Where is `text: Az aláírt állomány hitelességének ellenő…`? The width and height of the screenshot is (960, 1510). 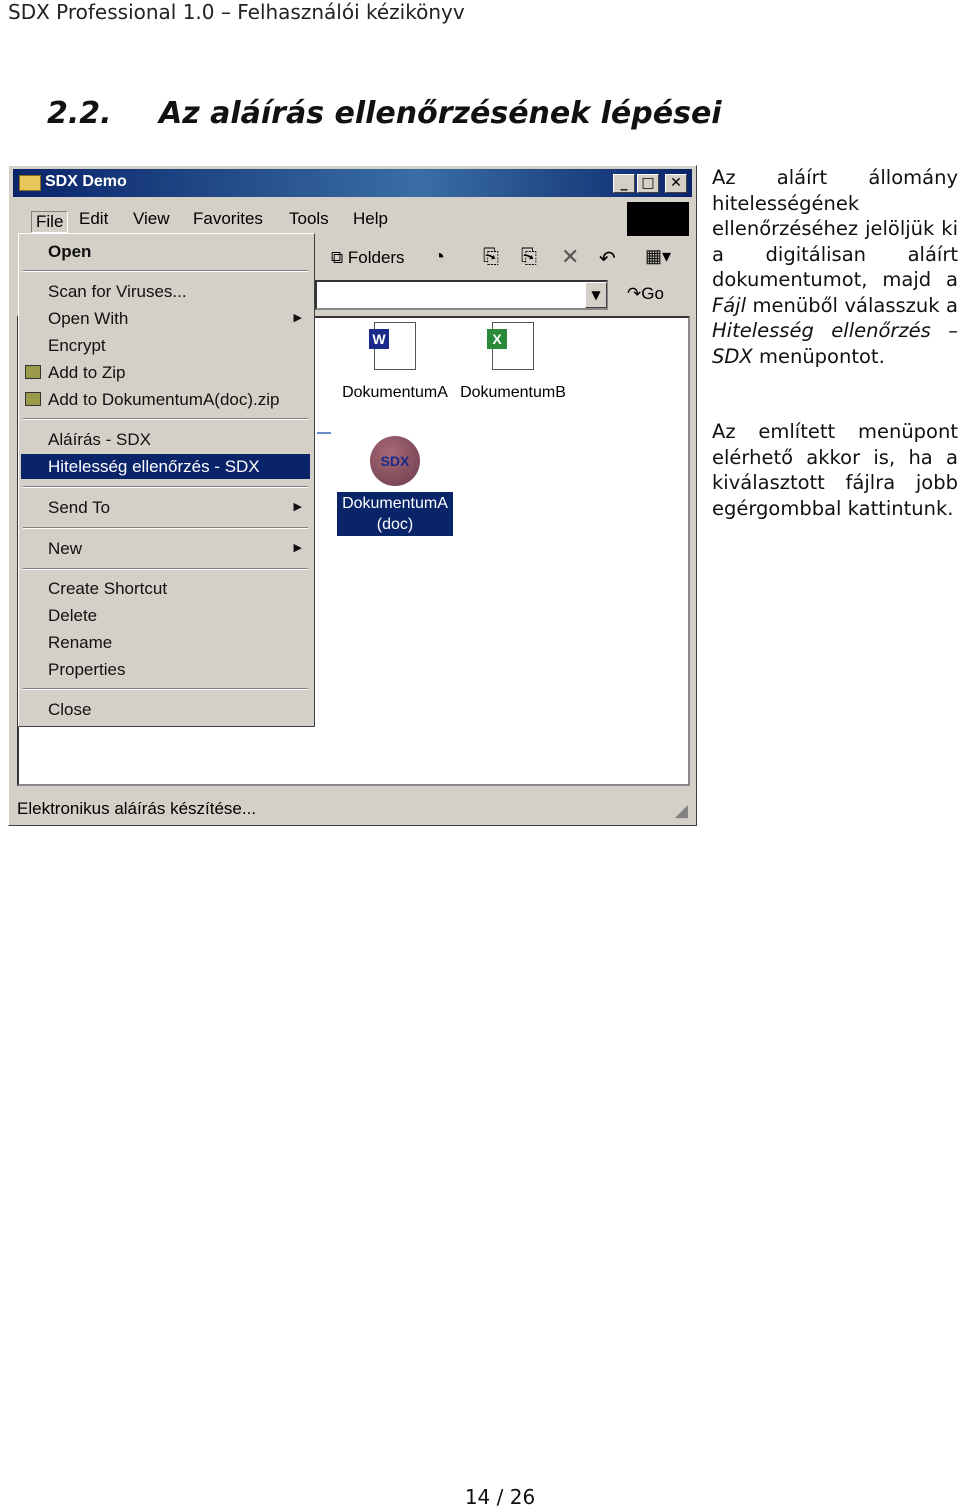
text: Az aláírt állomány hitelességének ellenő… is located at coordinates (835, 228).